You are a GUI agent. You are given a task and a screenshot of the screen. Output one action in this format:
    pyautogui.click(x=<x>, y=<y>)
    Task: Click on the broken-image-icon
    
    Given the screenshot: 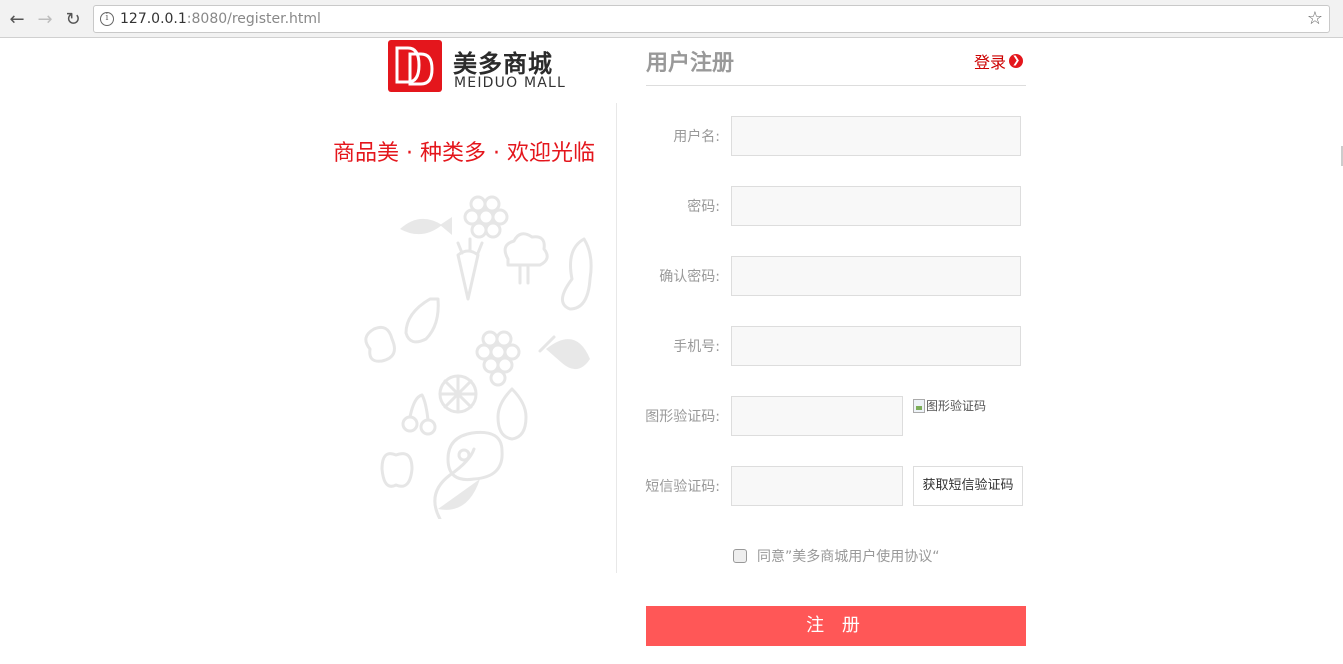 What is the action you would take?
    pyautogui.click(x=919, y=405)
    